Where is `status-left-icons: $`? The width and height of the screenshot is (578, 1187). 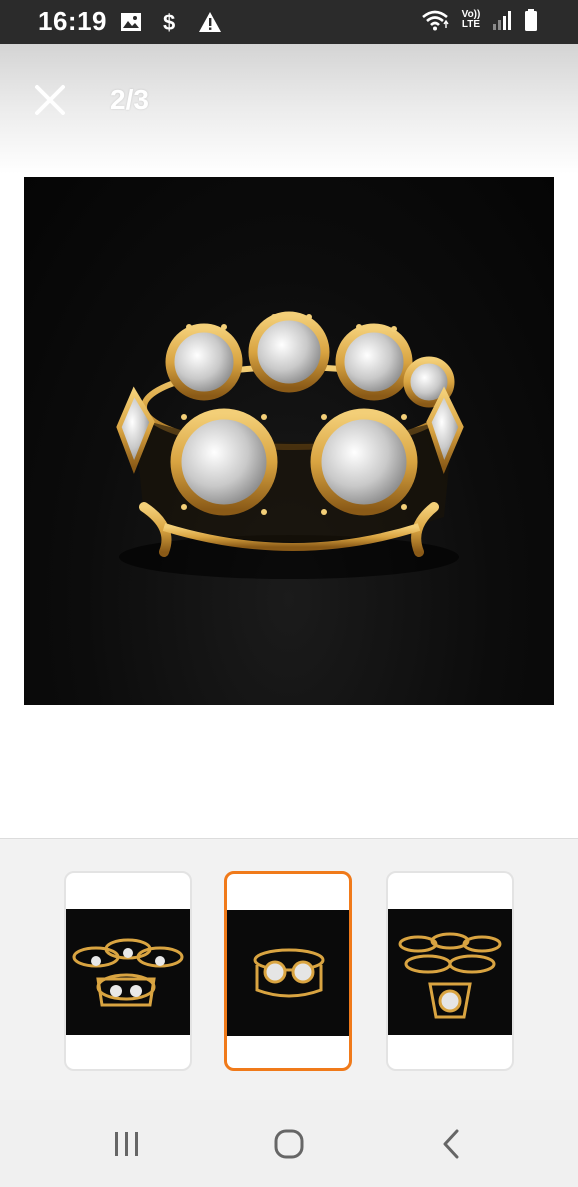 status-left-icons: $ is located at coordinates (171, 22).